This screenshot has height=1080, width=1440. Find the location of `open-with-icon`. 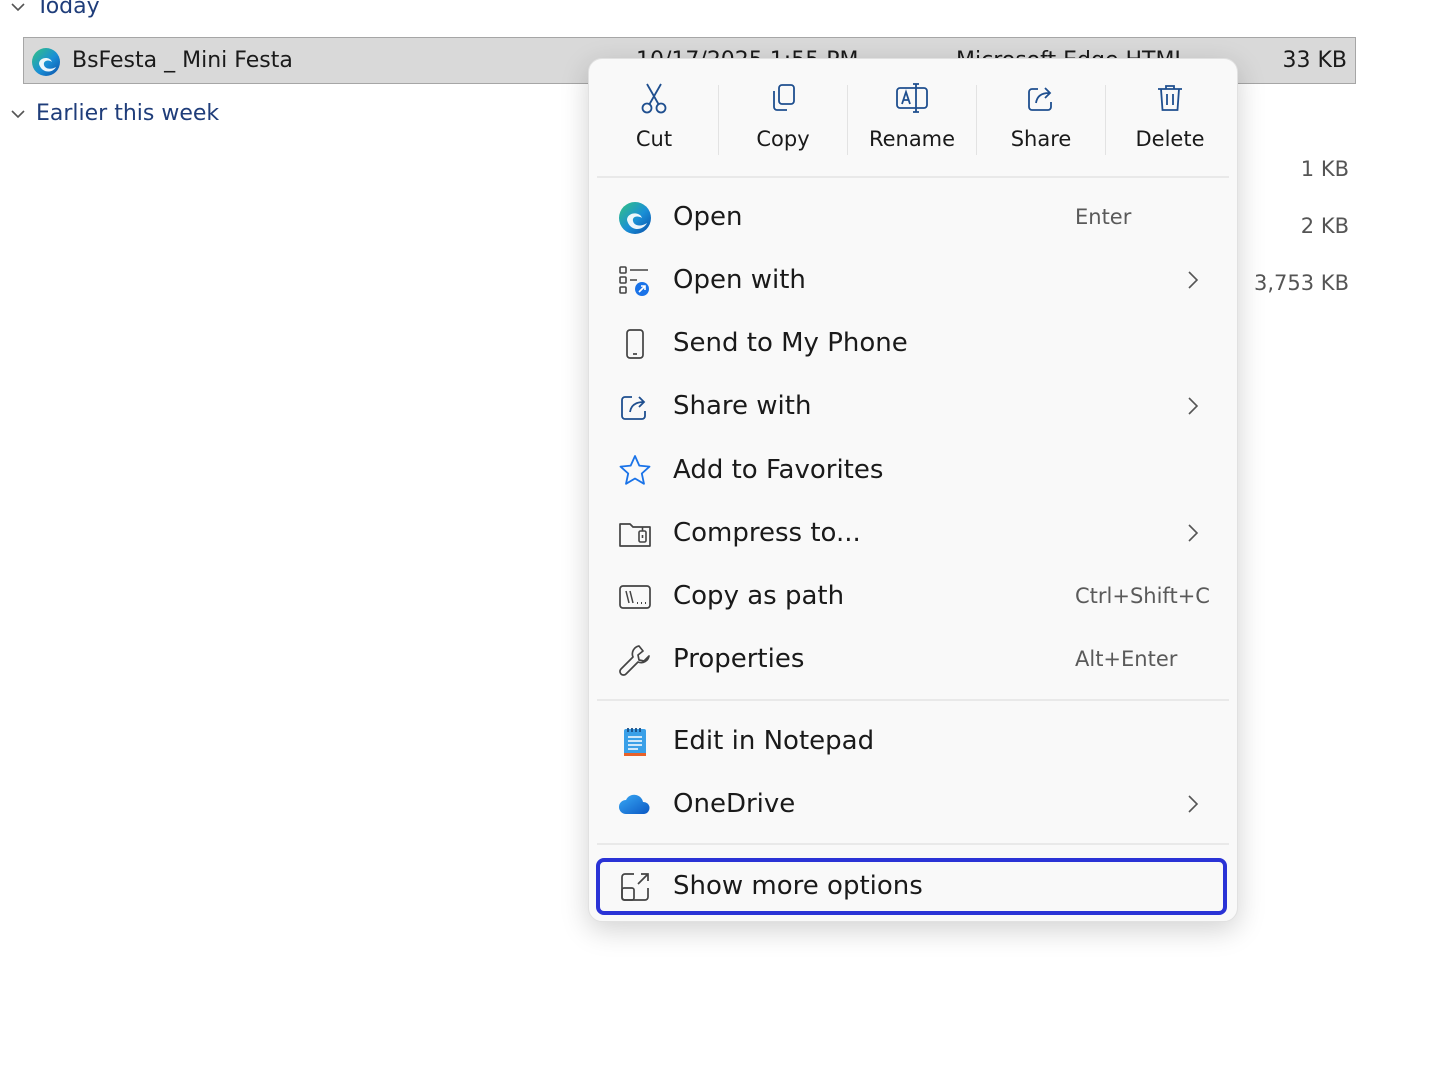

open-with-icon is located at coordinates (634, 281).